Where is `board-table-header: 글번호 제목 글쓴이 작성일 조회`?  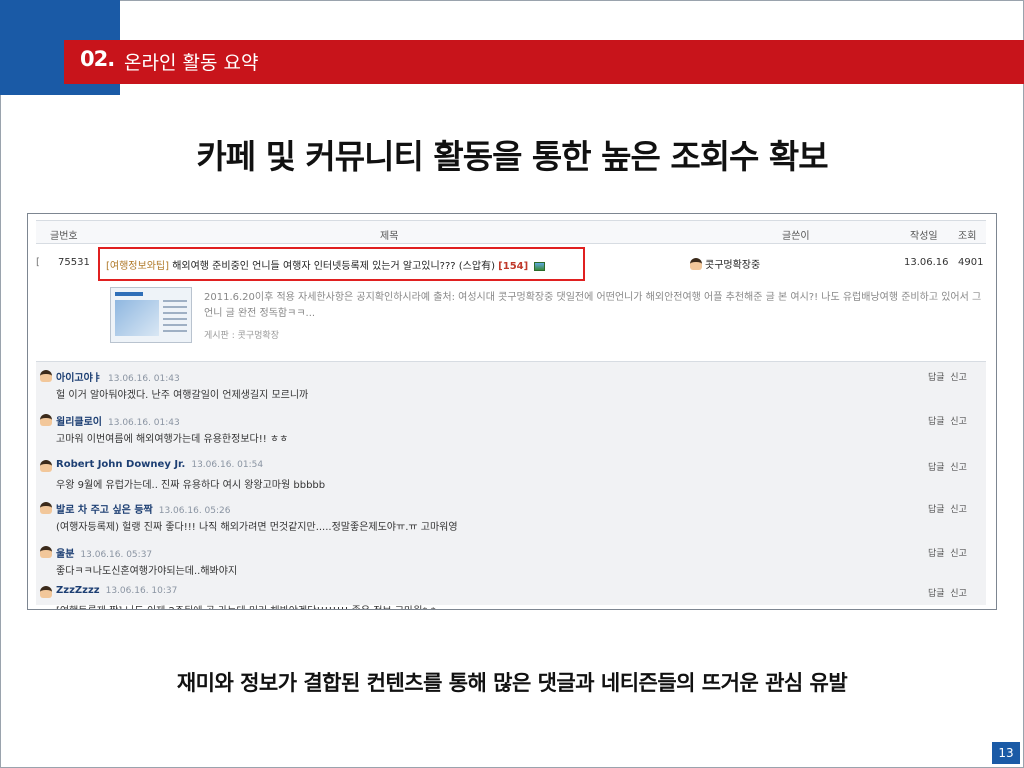
board-table-header: 글번호 제목 글쓴이 작성일 조회 is located at coordinates (511, 232).